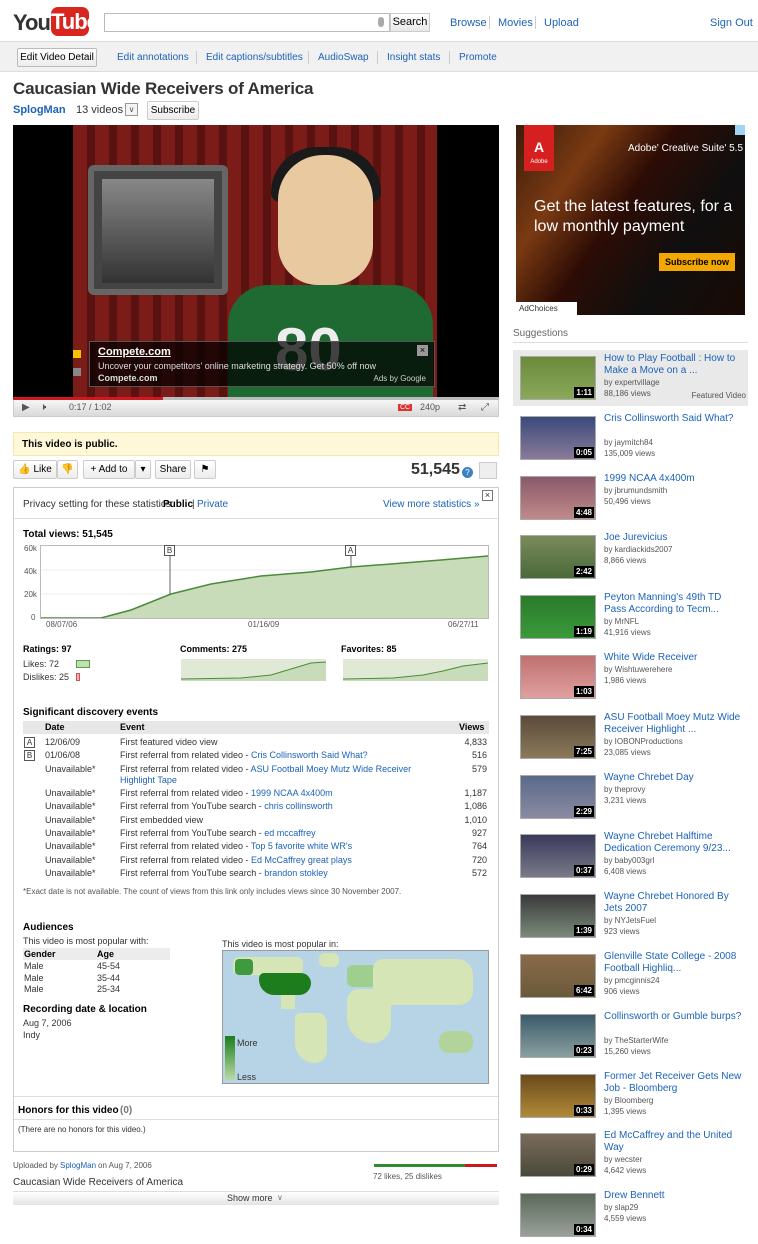 The height and width of the screenshot is (1244, 758). What do you see at coordinates (355, 1017) in the screenshot?
I see `popularity-map` at bounding box center [355, 1017].